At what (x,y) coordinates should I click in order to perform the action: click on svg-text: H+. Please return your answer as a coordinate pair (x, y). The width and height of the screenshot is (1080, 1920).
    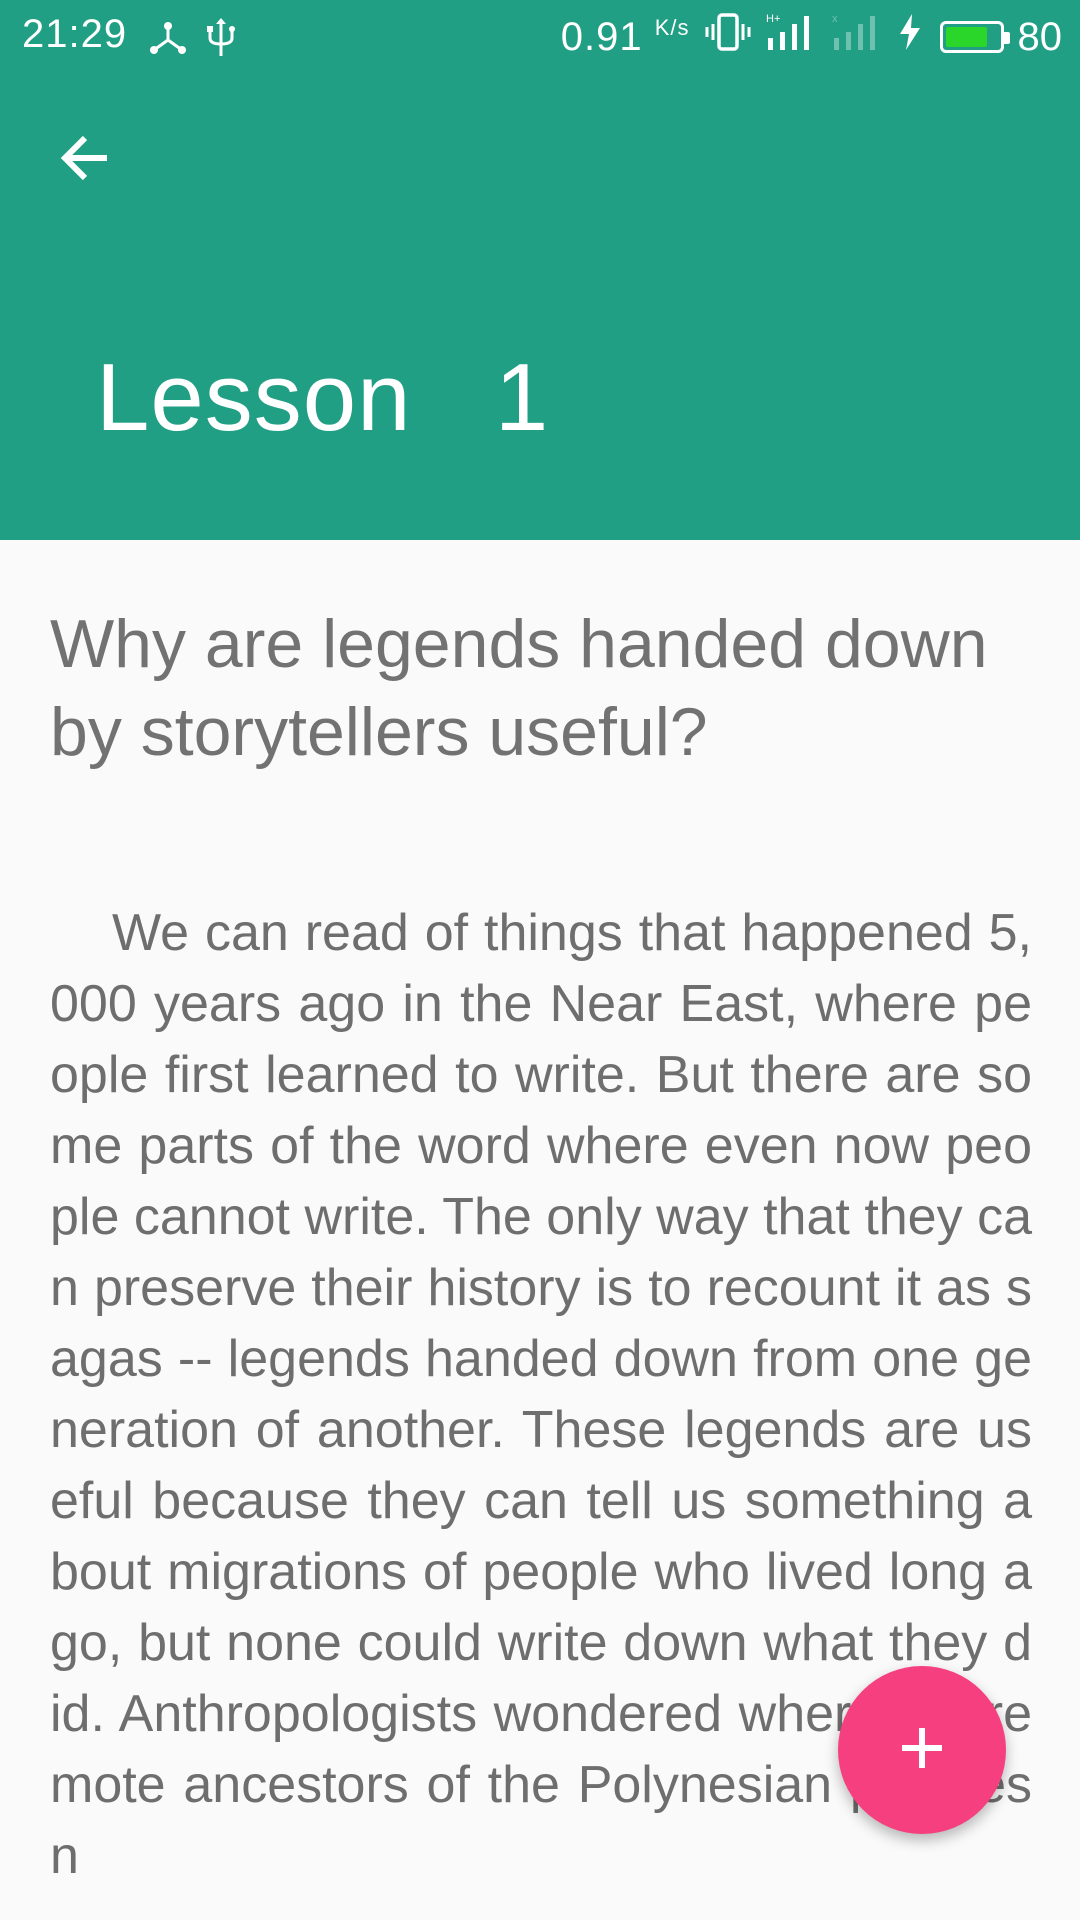
    Looking at the image, I should click on (773, 19).